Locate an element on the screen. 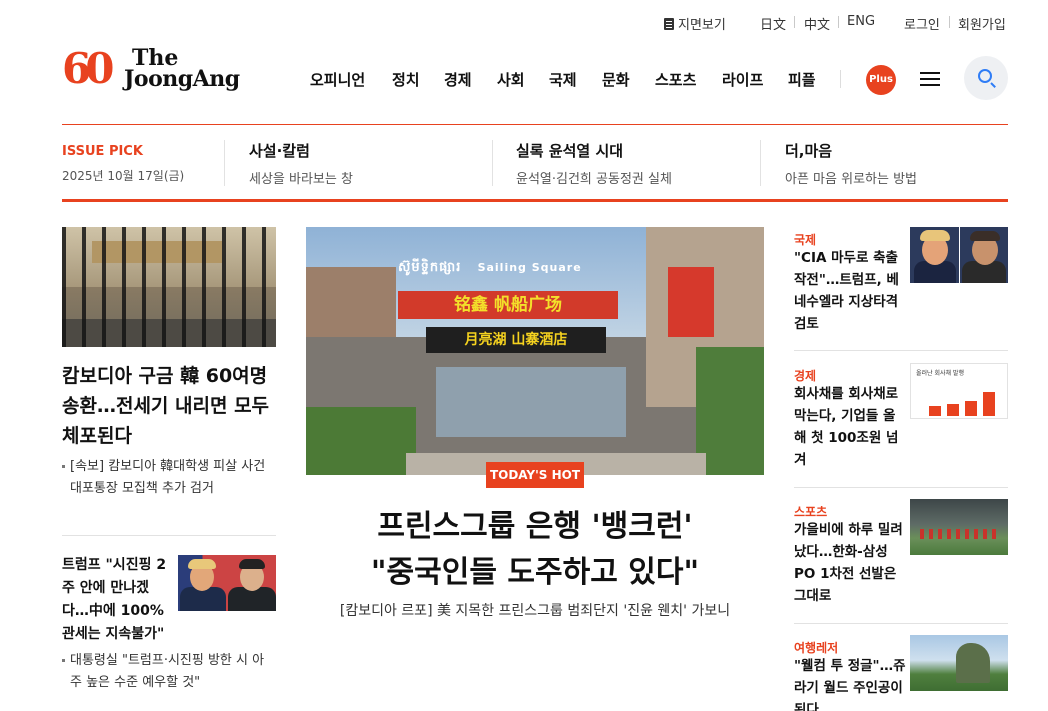 The width and height of the screenshot is (1048, 711). nav-life: 라이프 is located at coordinates (742, 79).